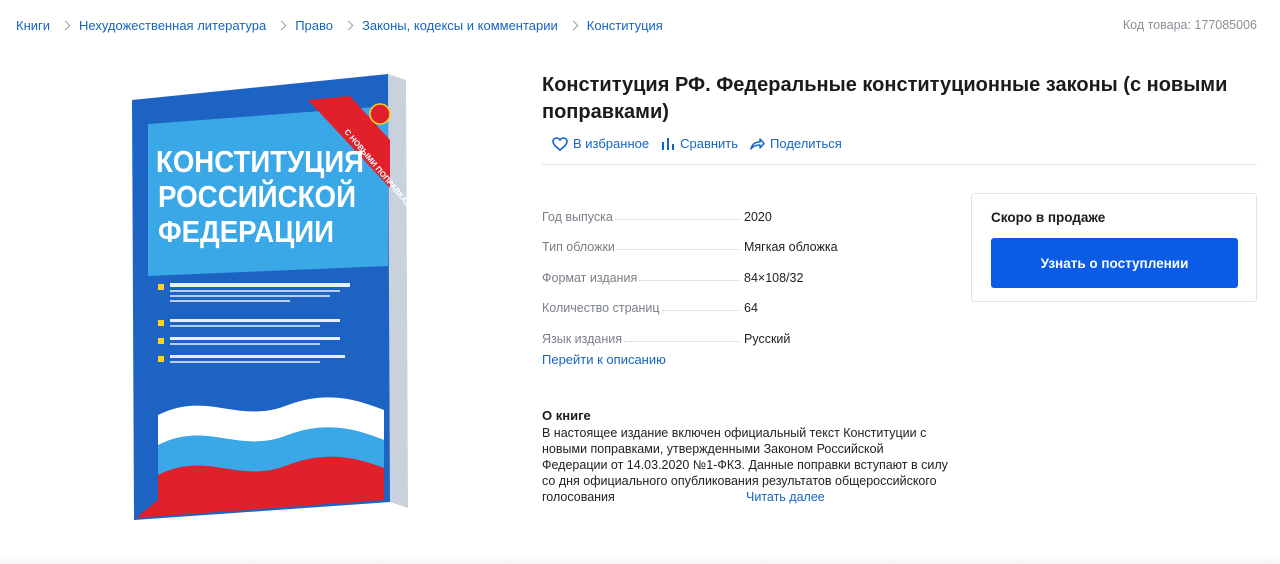 This screenshot has height=564, width=1280. I want to click on spec-label: Тип обложки, so click(578, 247).